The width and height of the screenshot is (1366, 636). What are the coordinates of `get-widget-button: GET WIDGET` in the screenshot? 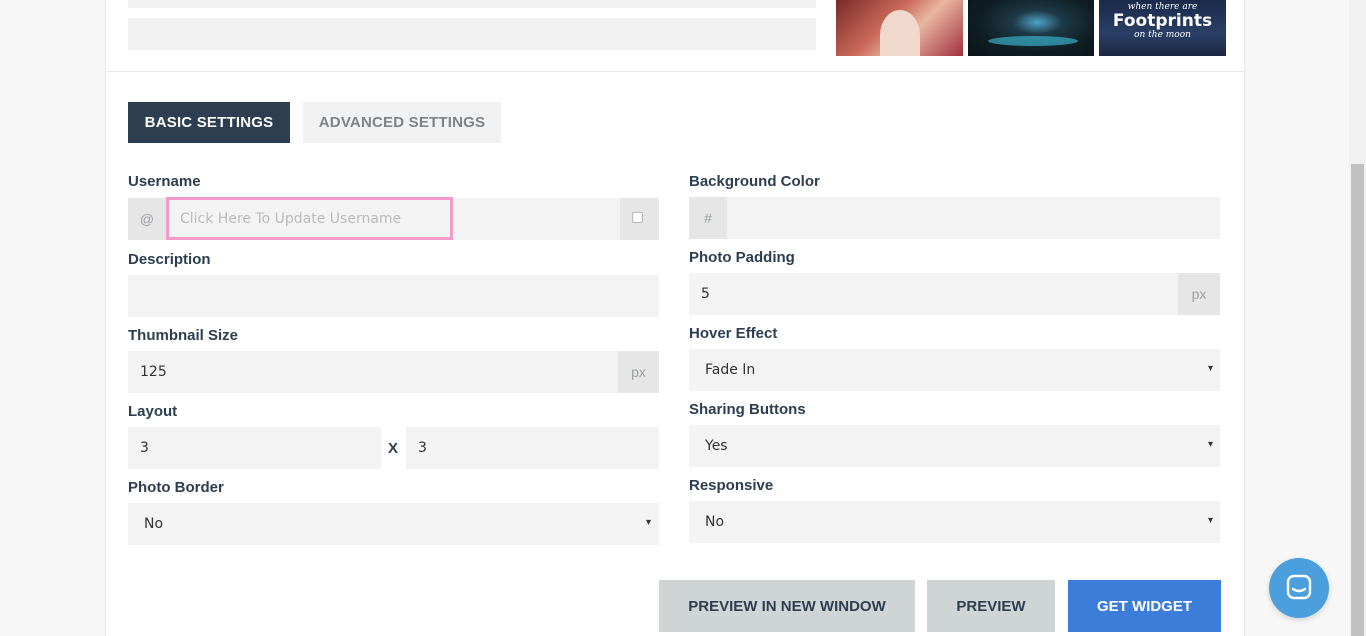 It's located at (1144, 606).